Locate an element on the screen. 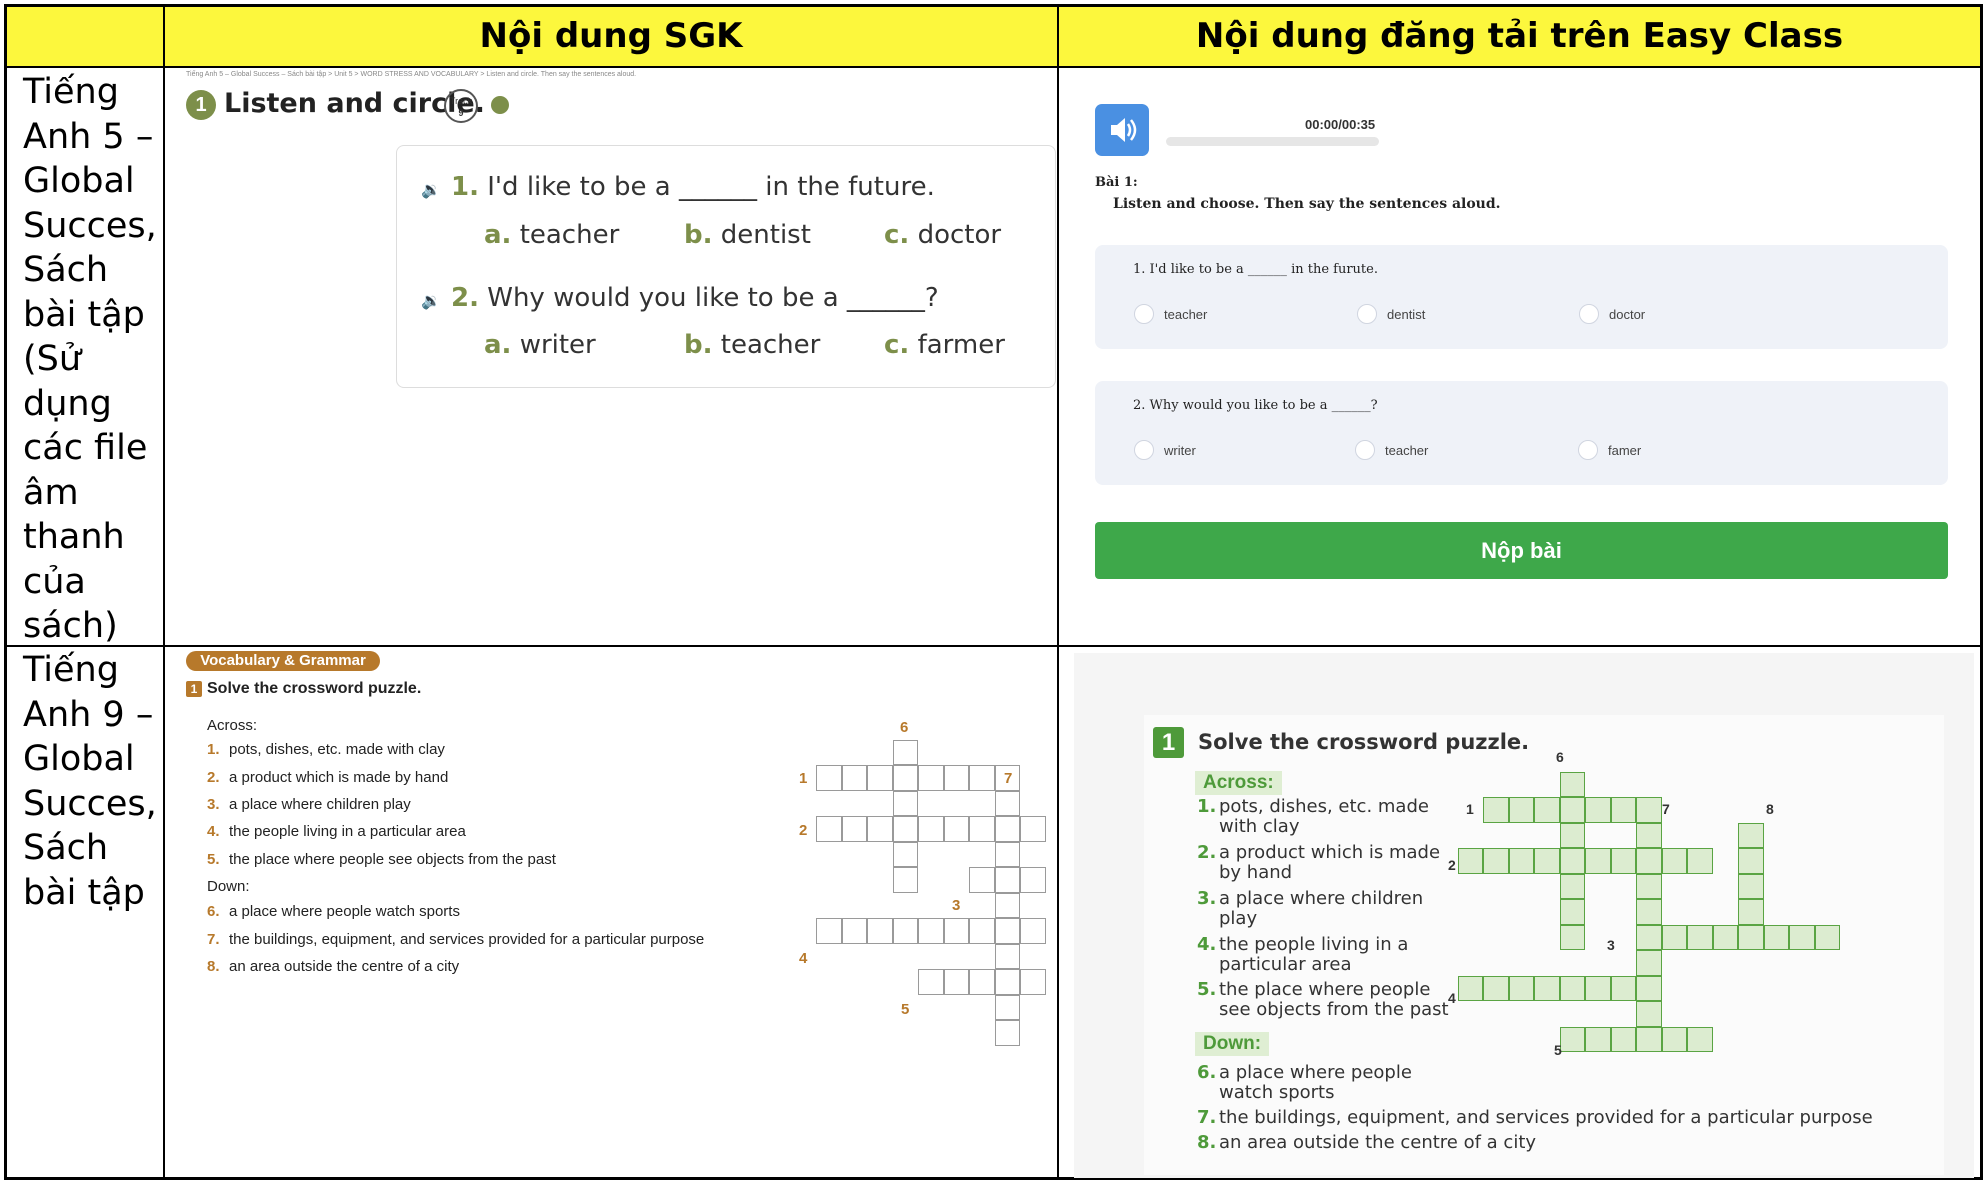  submit-button: Nộp bài is located at coordinates (1521, 550).